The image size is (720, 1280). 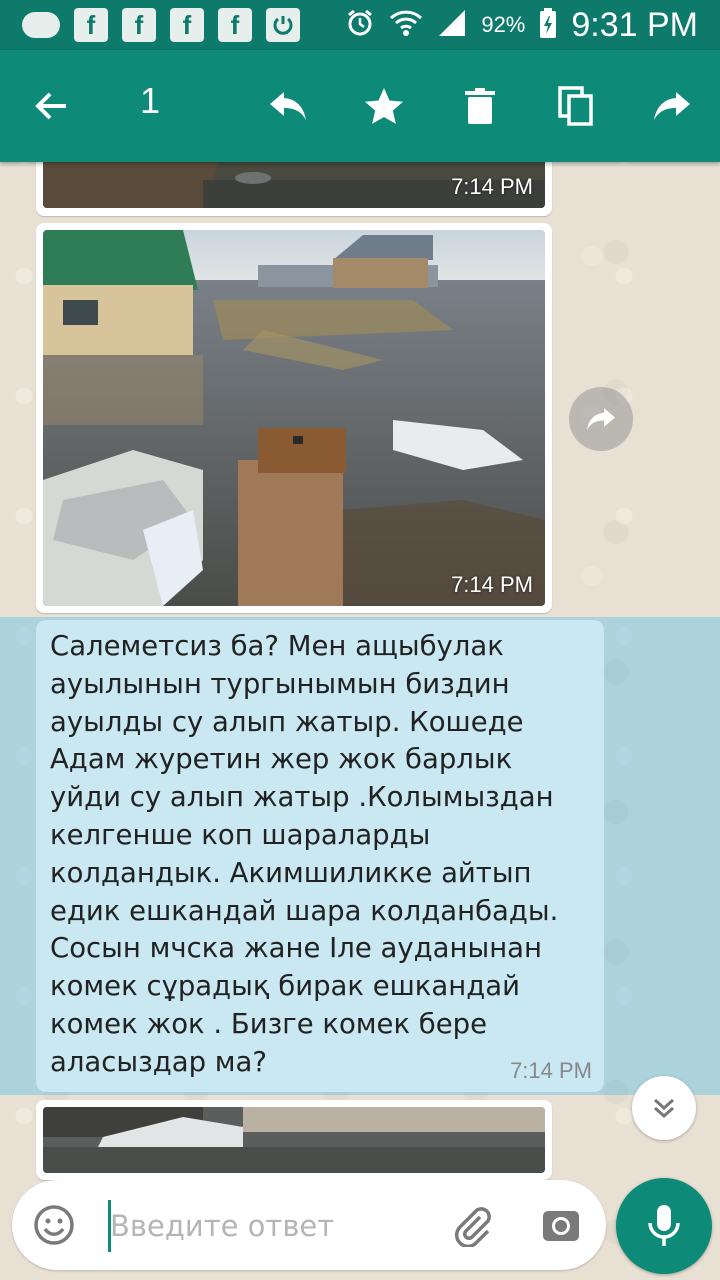 I want to click on double-chevron-down-icon, so click(x=664, y=1108).